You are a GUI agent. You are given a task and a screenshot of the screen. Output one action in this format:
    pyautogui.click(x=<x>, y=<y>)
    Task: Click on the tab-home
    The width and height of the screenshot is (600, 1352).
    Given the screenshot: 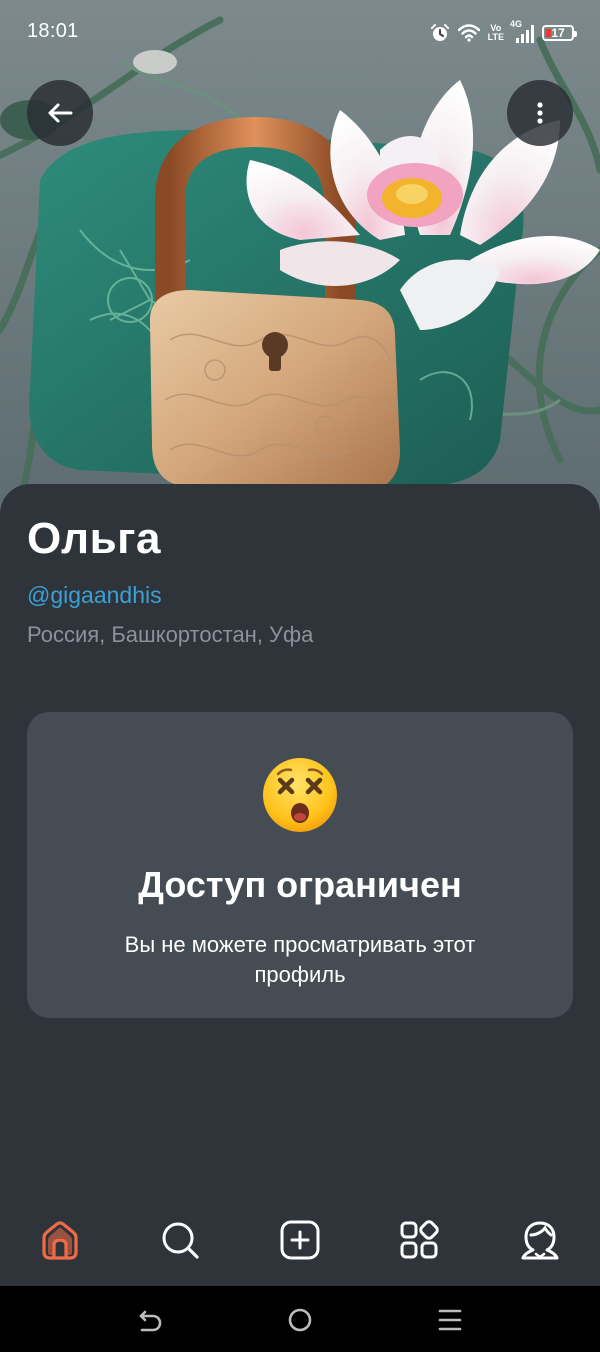 What is the action you would take?
    pyautogui.click(x=60, y=1240)
    